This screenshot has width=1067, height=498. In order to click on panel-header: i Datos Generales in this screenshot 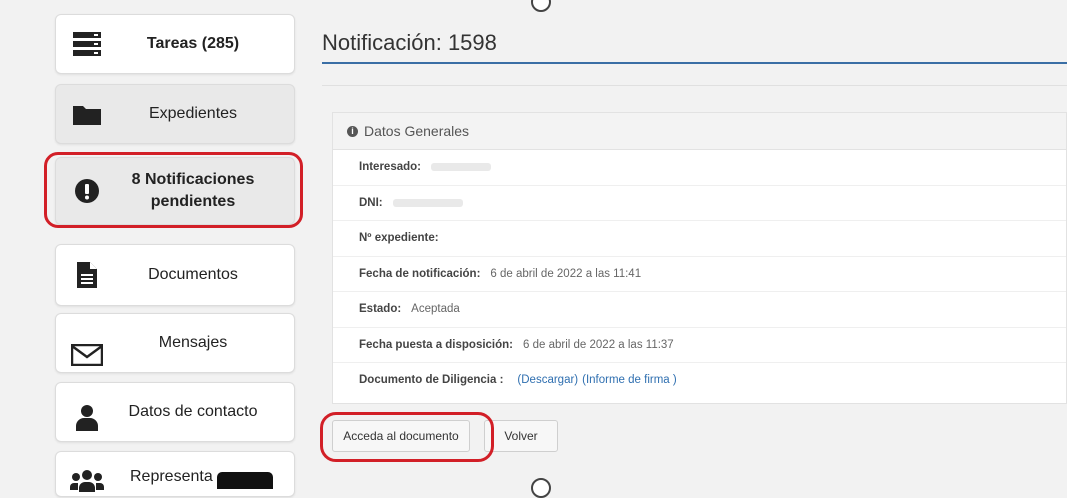, I will do `click(699, 131)`.